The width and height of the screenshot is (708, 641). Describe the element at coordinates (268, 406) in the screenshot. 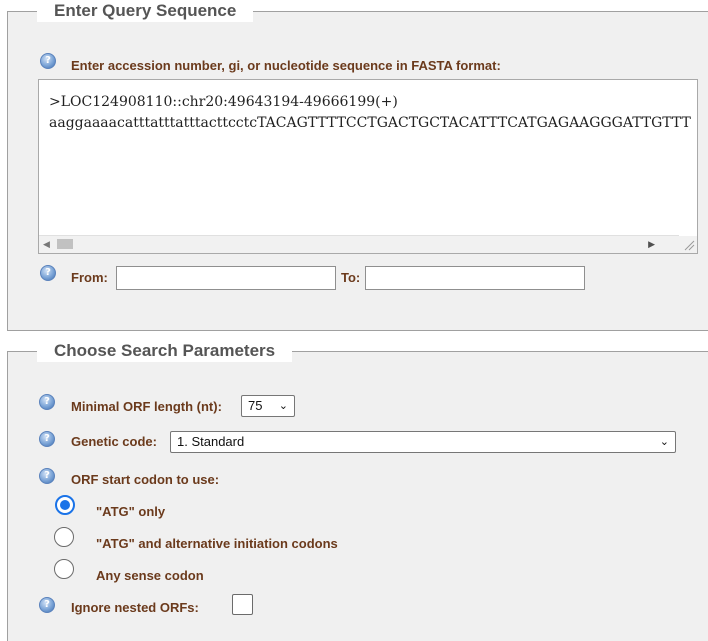

I see `min-orf-select: 75 ⌄` at that location.